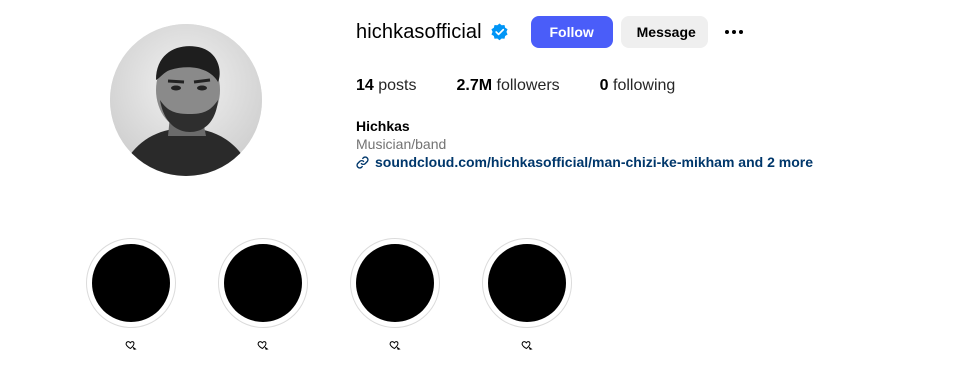  Describe the element at coordinates (383, 126) in the screenshot. I see `bio-name: Hichkas` at that location.